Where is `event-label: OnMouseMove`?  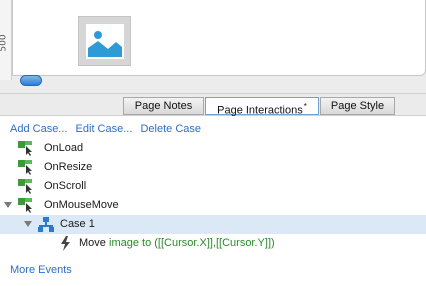
event-label: OnMouseMove is located at coordinates (81, 205).